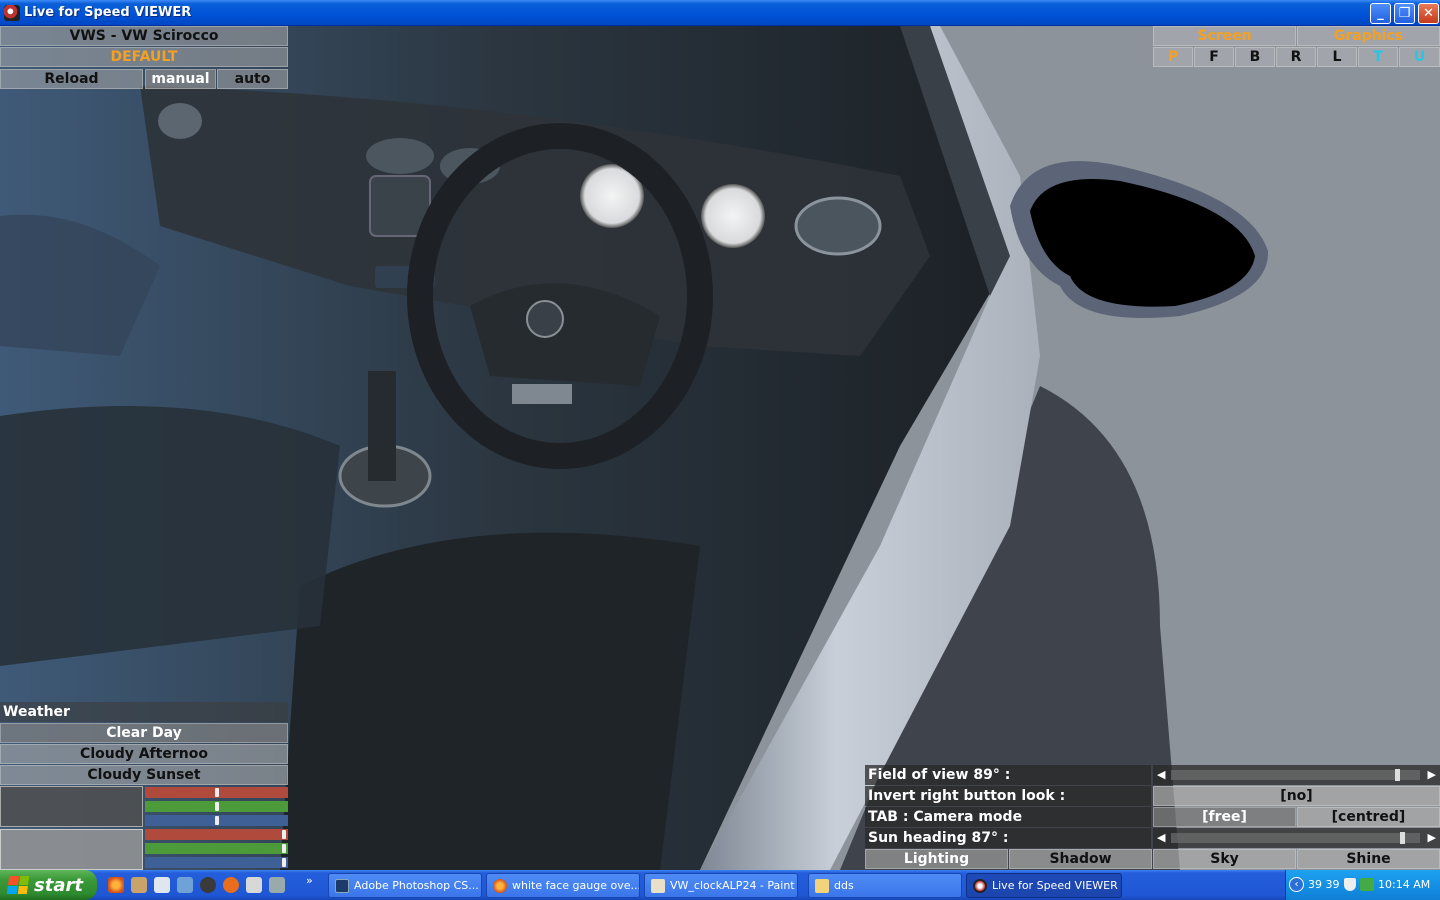  Describe the element at coordinates (1398, 775) in the screenshot. I see `fov-knob` at that location.